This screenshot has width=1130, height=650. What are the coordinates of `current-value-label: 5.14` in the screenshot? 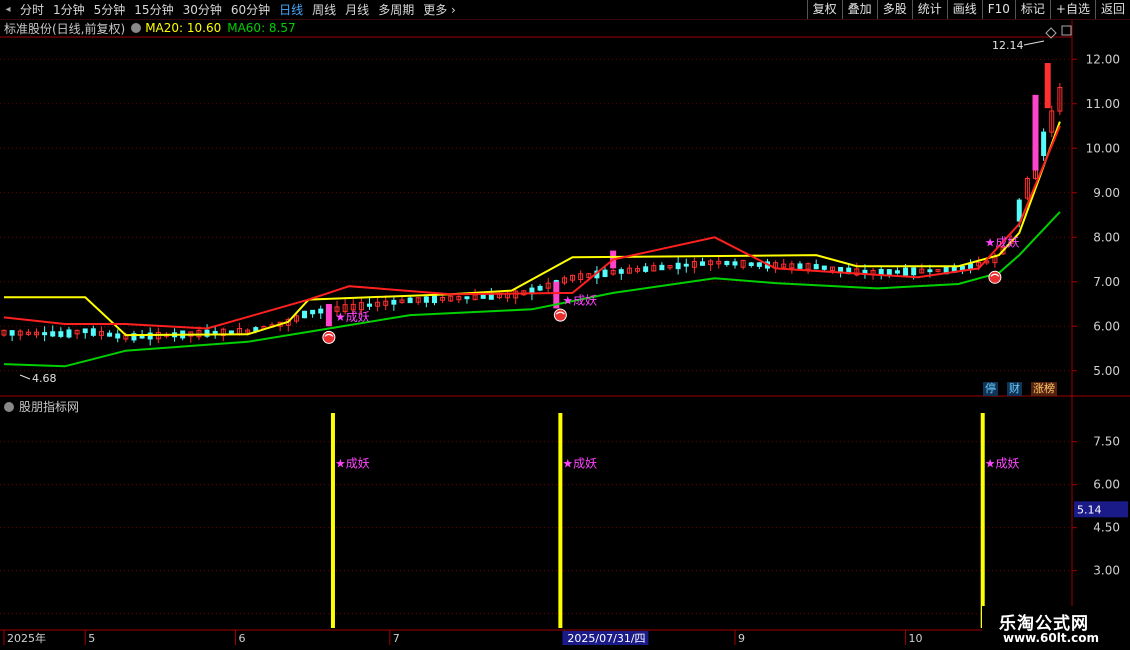 It's located at (1089, 509).